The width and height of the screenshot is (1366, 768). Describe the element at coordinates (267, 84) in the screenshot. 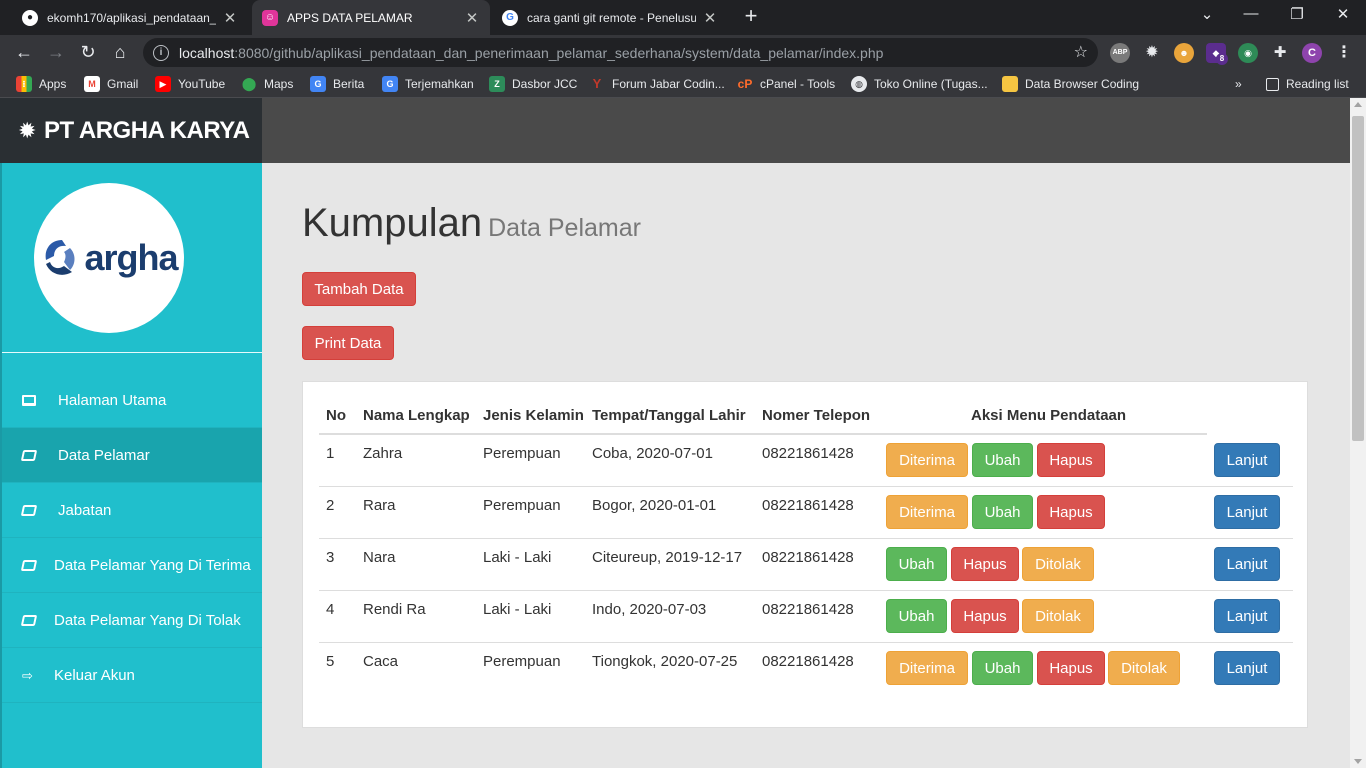

I see `bookmark-maps: ⬤ Maps` at that location.